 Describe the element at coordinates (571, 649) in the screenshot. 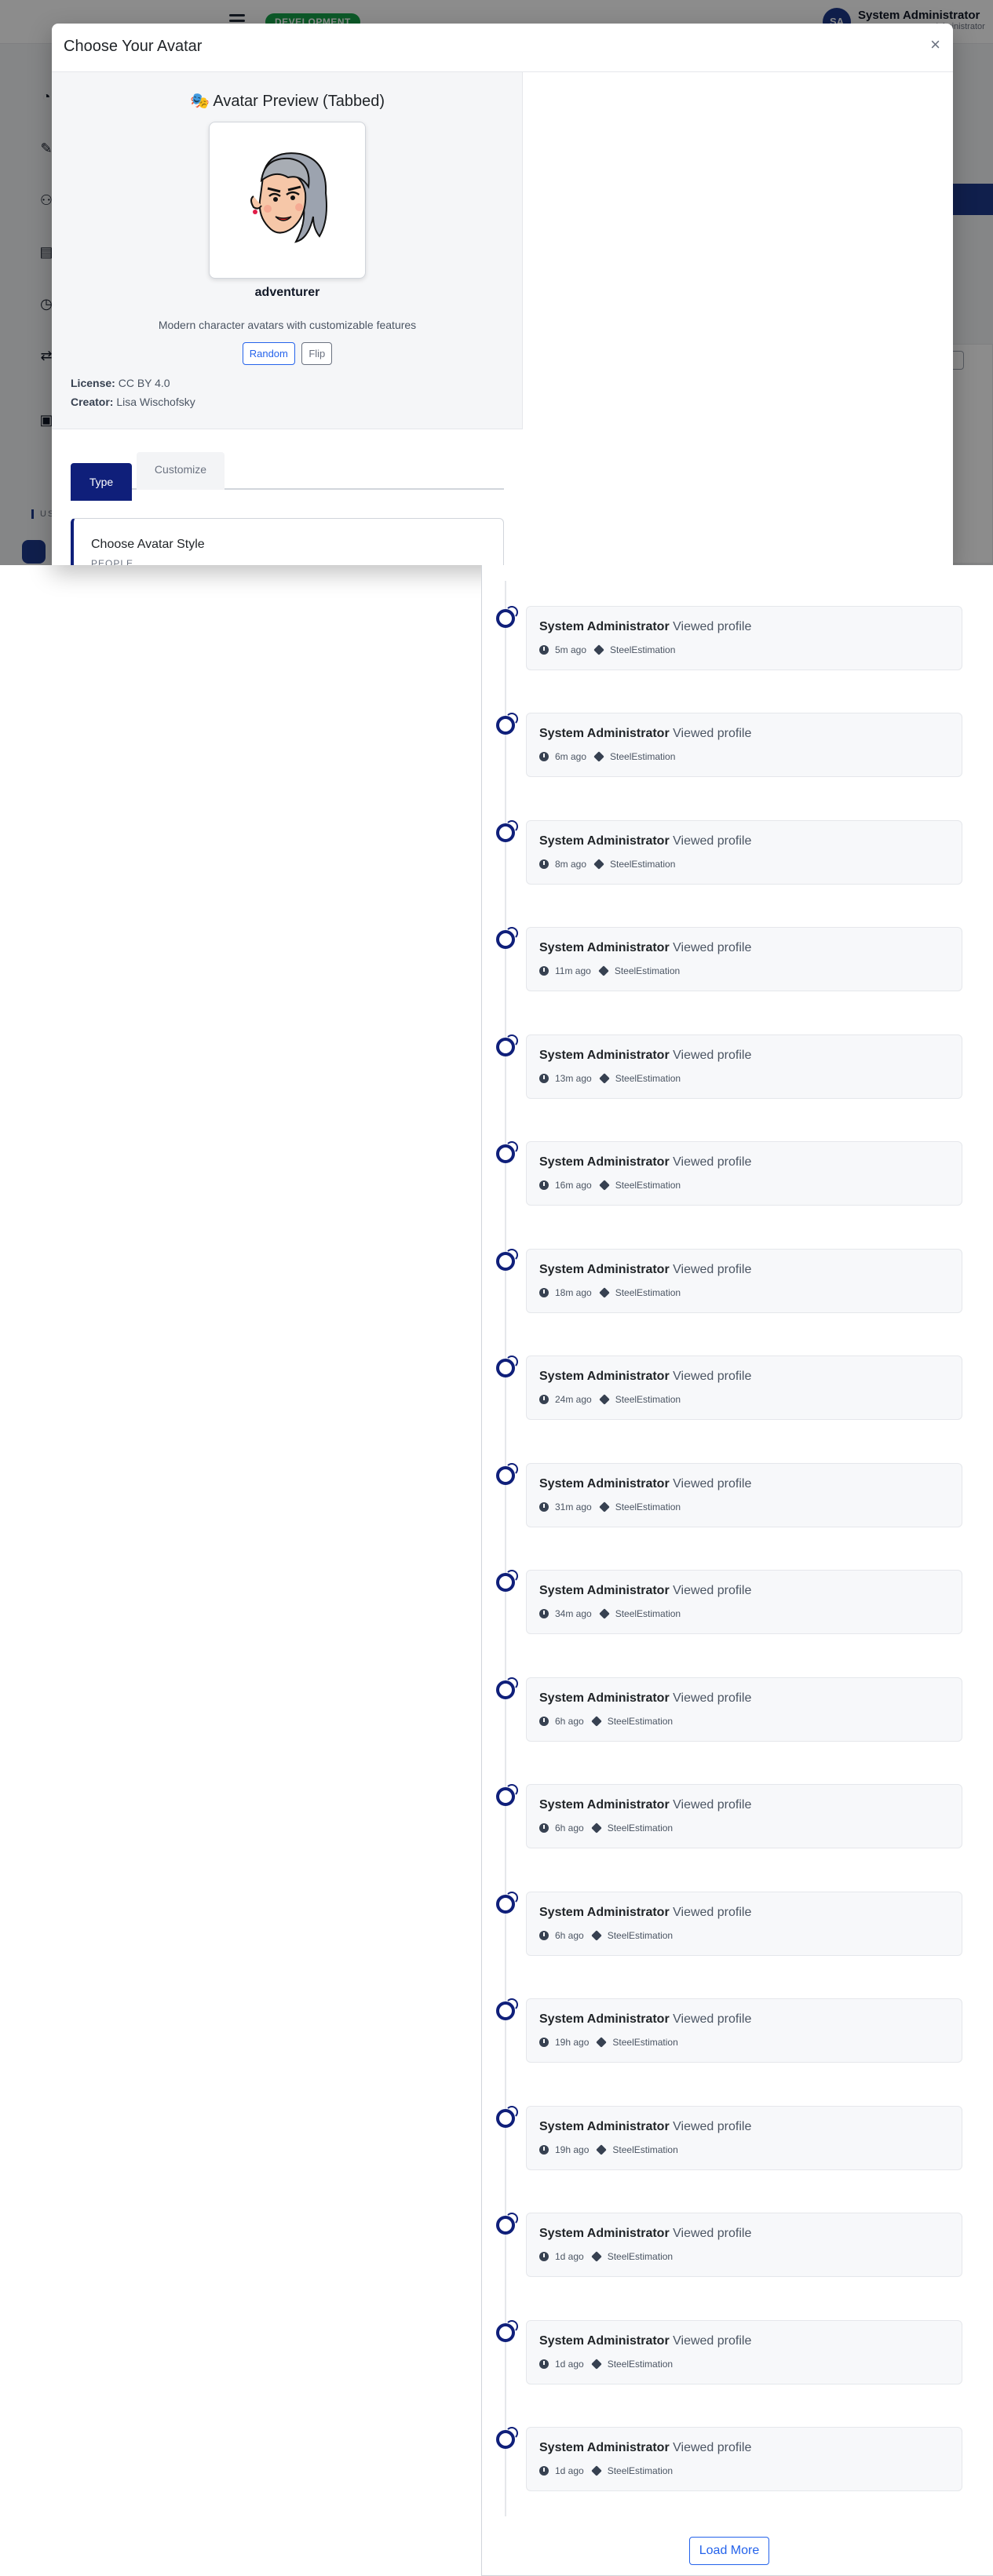

I see `activity-time: 5m ago` at that location.